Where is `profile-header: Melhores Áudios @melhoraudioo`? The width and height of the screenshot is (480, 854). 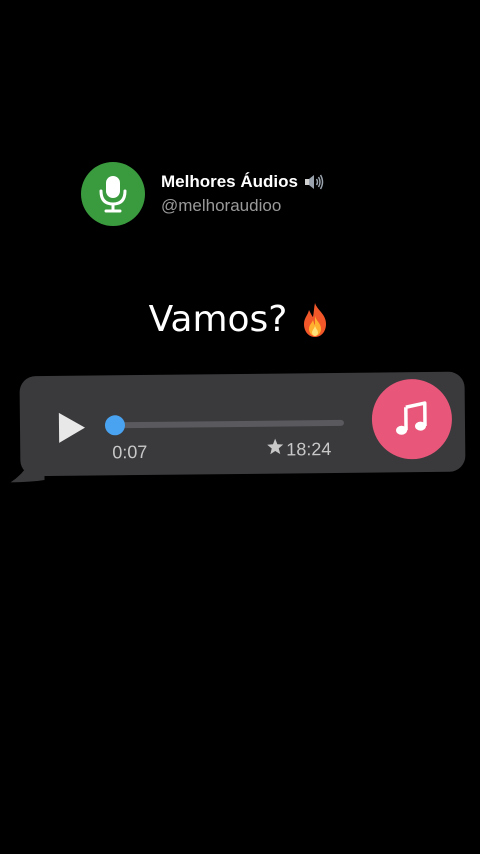 profile-header: Melhores Áudios @melhoraudioo is located at coordinates (202, 194).